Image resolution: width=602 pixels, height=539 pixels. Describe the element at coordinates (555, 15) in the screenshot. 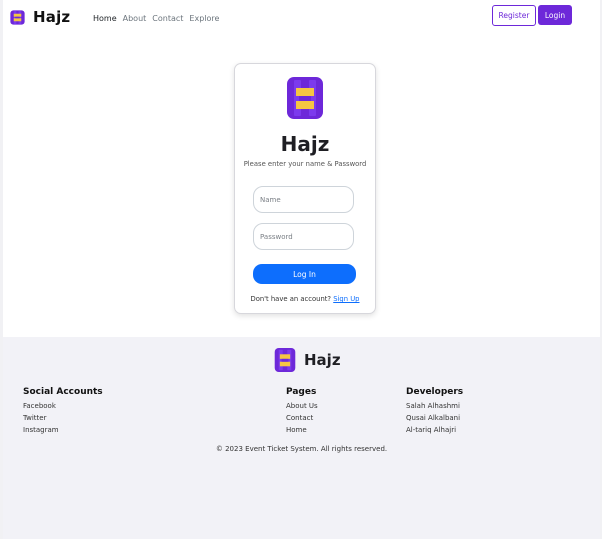

I see `login-button: Login` at that location.